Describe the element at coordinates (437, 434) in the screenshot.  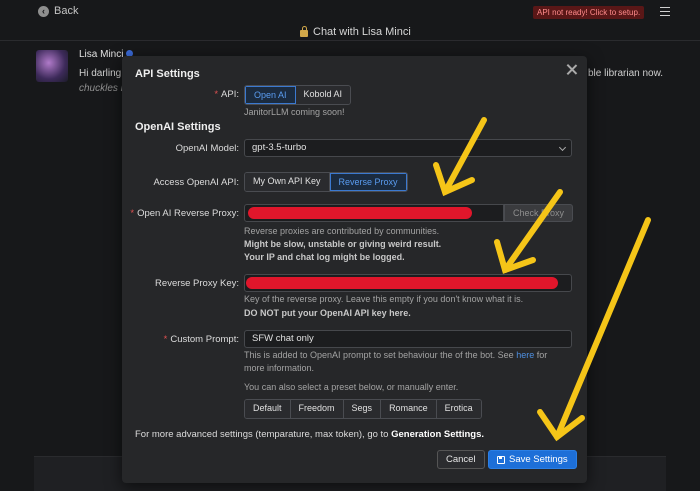
I see `generation-settings-link: Generation Settings.` at that location.